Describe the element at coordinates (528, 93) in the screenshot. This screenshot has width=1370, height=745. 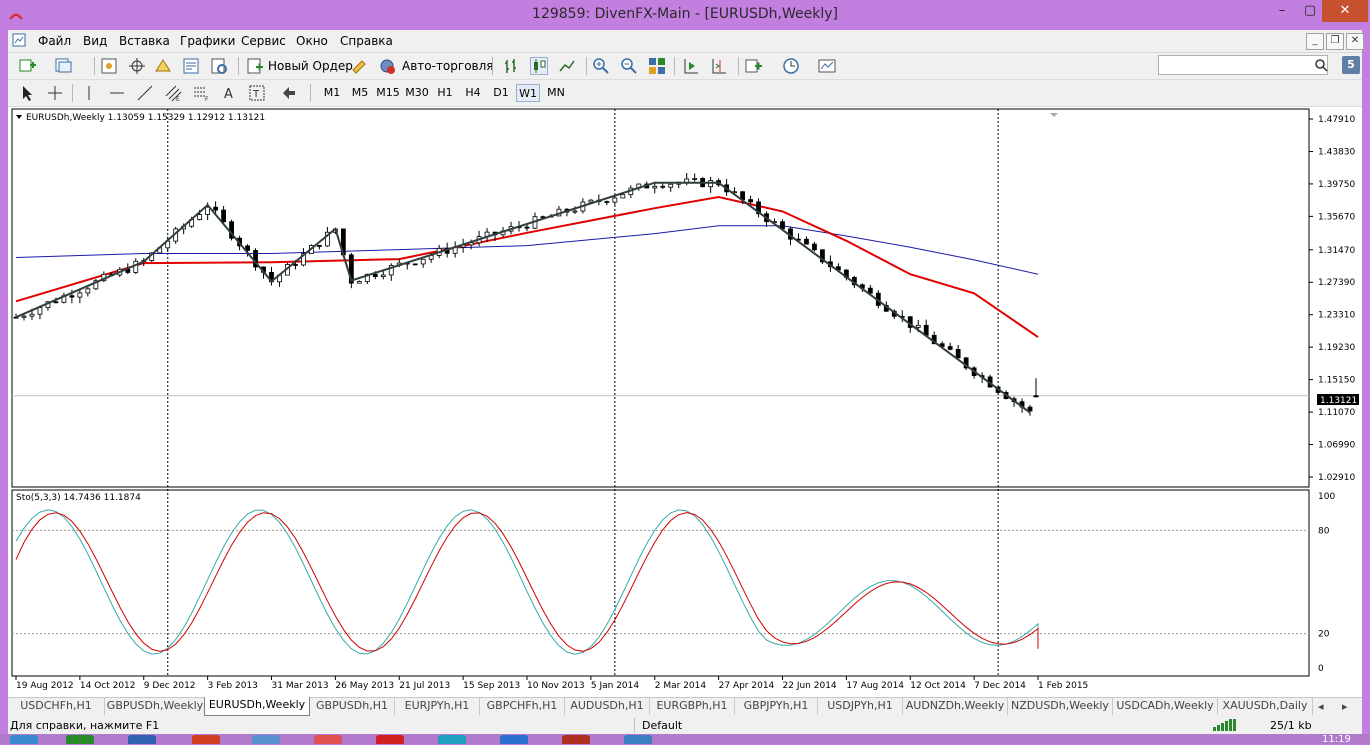
I see `timeframe-w1: W1` at that location.